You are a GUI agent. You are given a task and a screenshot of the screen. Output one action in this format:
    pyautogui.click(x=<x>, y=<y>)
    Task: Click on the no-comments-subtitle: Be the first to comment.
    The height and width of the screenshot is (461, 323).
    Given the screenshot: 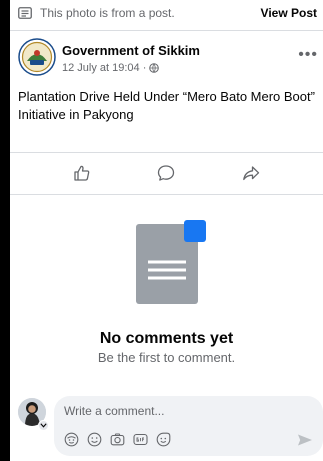 What is the action you would take?
    pyautogui.click(x=166, y=357)
    